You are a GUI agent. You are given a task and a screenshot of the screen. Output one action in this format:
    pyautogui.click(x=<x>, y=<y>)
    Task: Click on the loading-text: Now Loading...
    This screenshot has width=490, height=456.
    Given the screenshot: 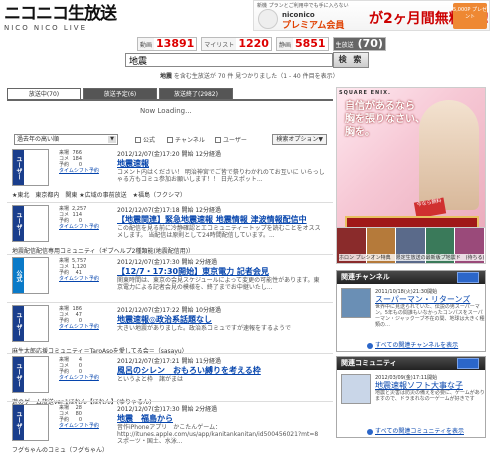 What is the action you would take?
    pyautogui.click(x=166, y=111)
    